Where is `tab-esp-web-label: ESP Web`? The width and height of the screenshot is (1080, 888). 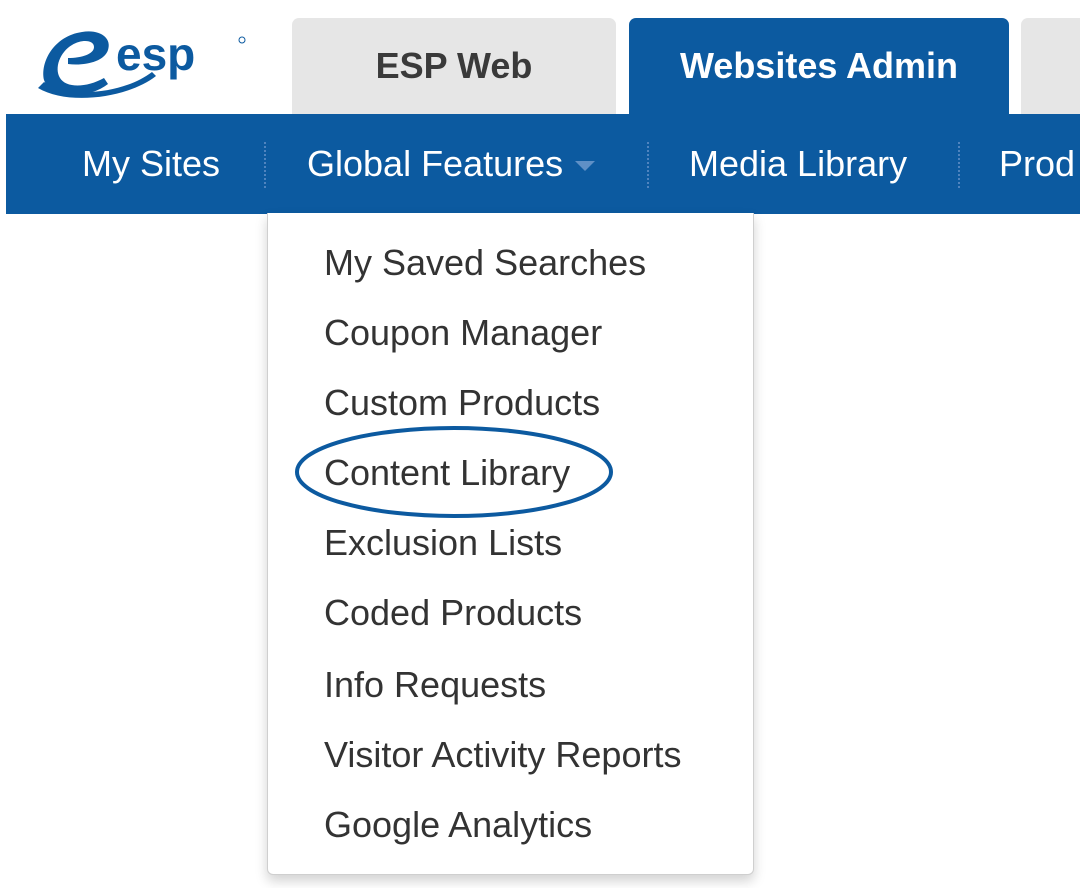 tab-esp-web-label: ESP Web is located at coordinates (454, 65).